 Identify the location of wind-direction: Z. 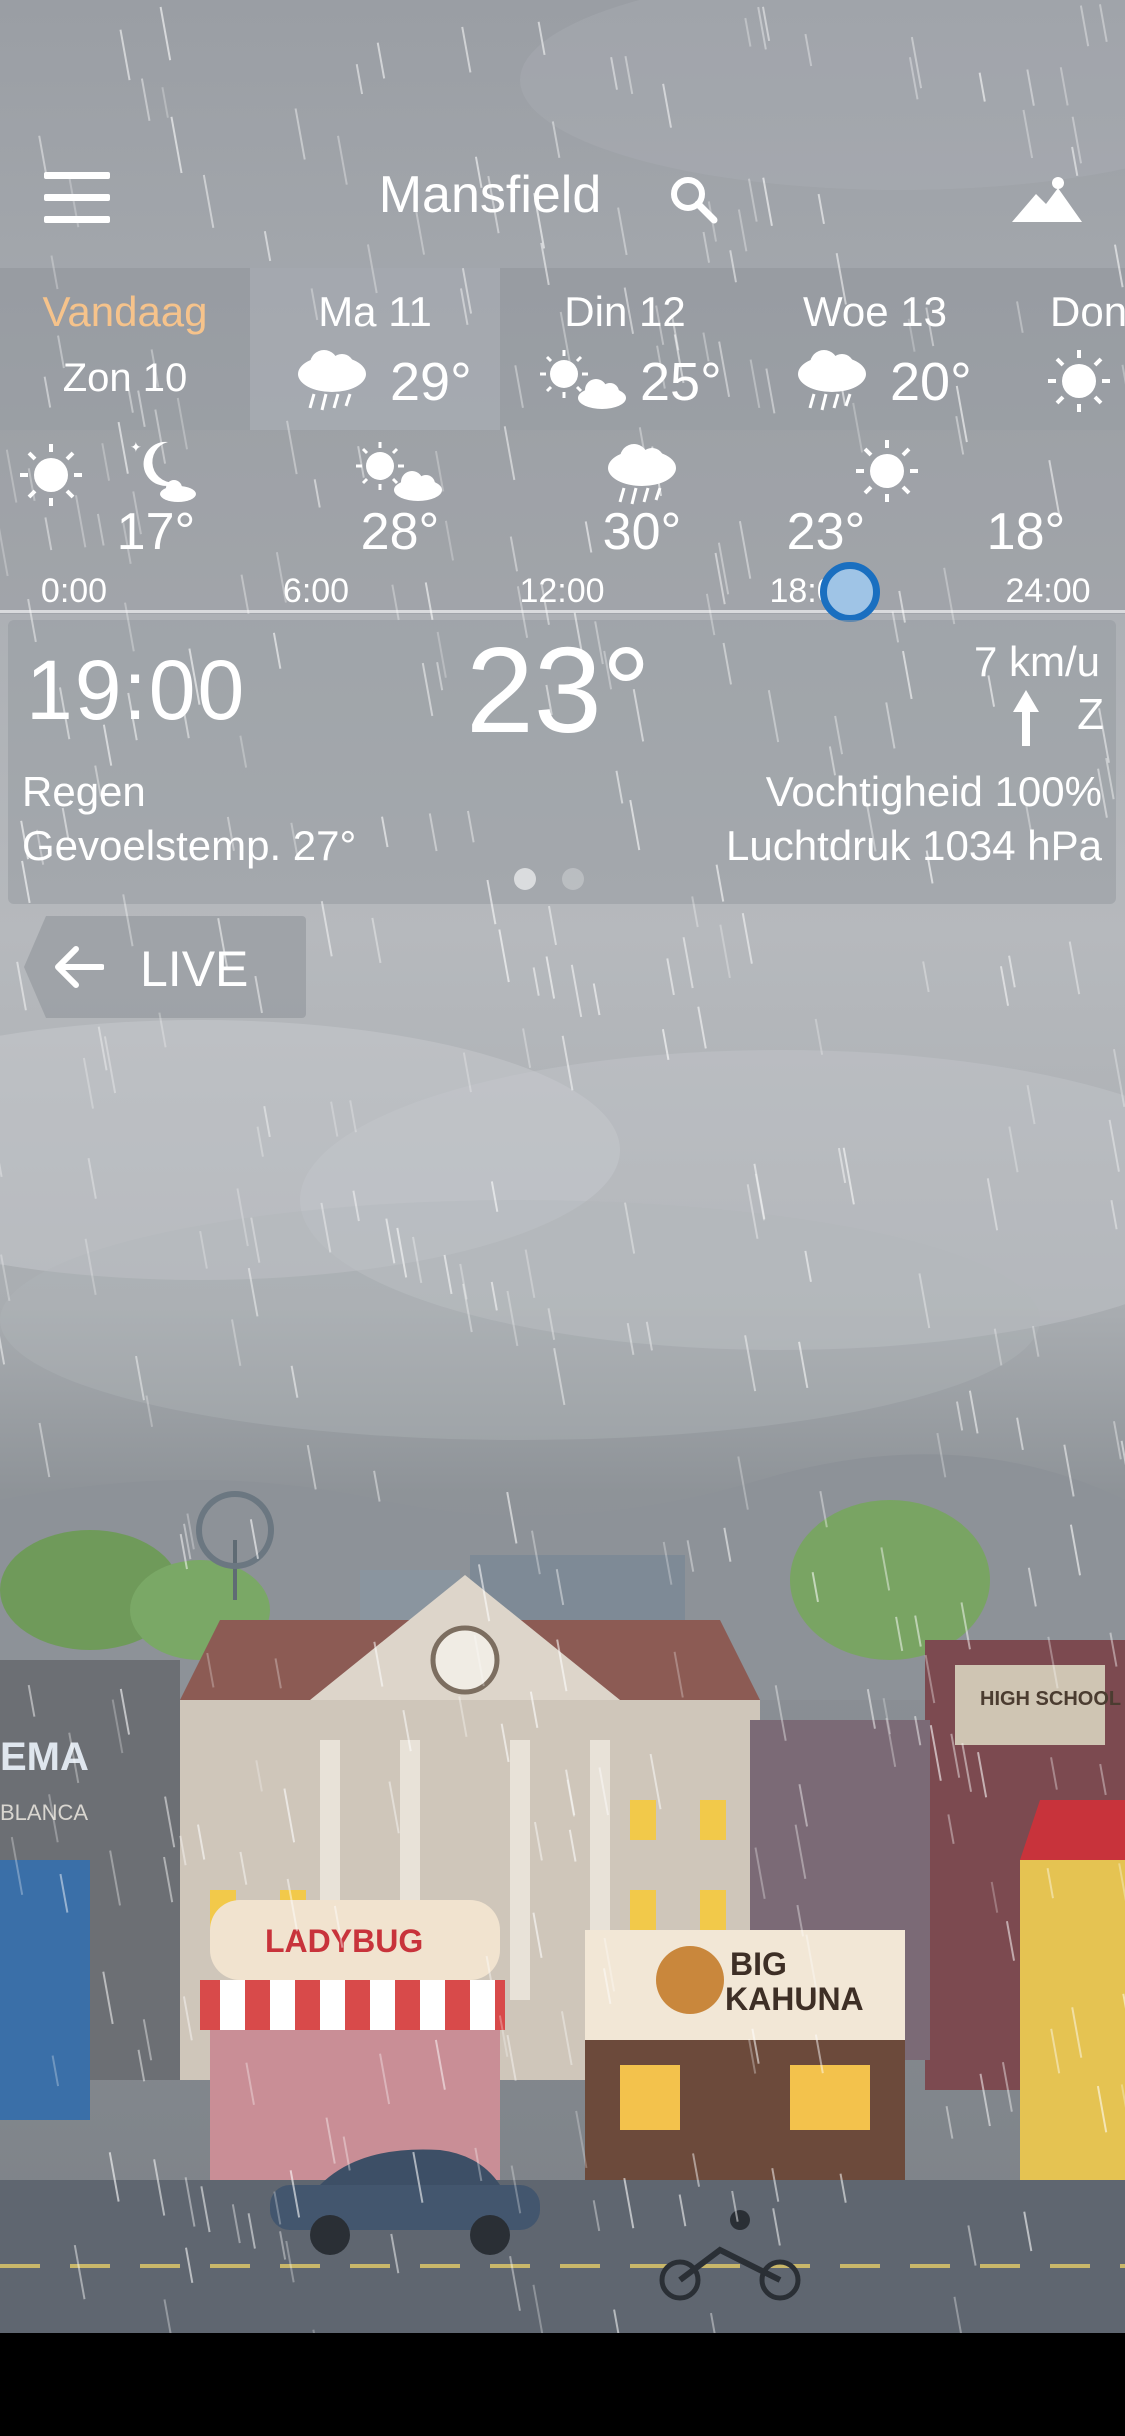
(1090, 714).